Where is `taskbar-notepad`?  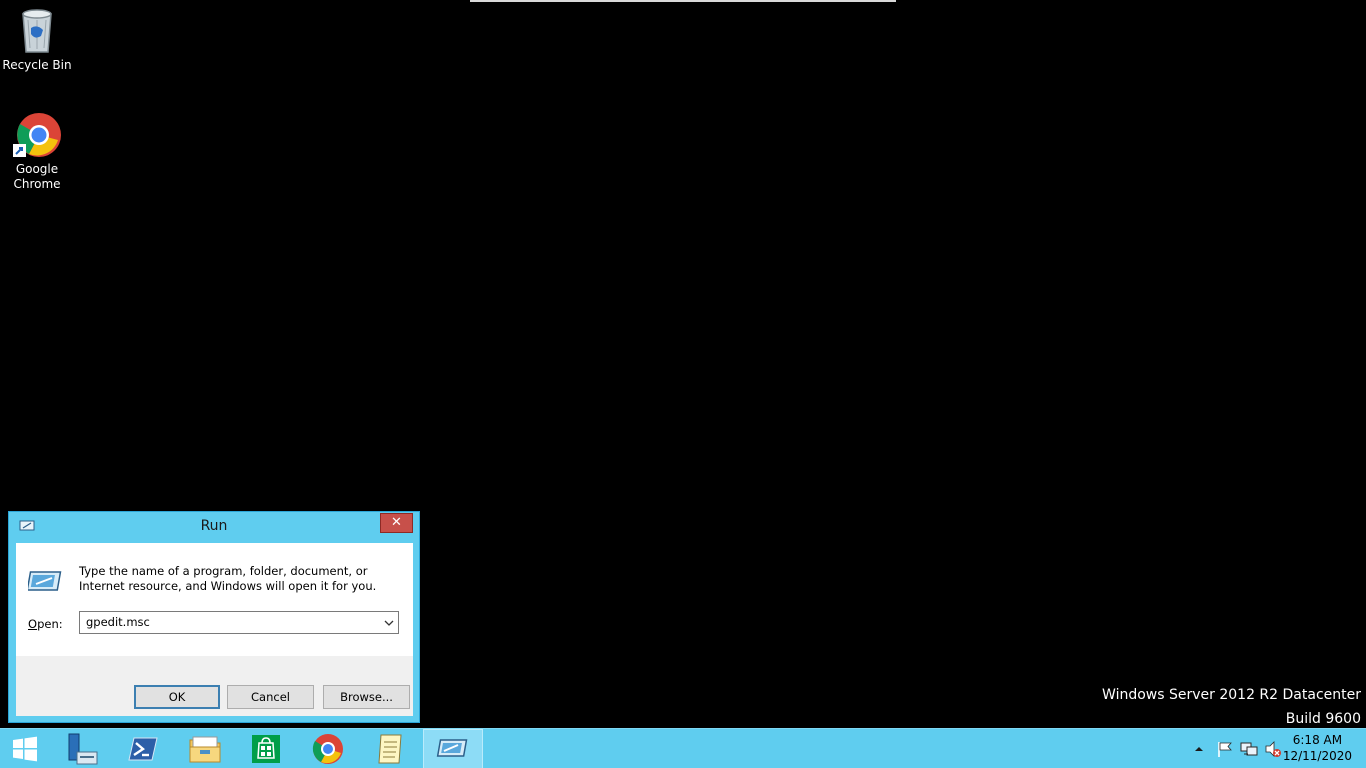 taskbar-notepad is located at coordinates (390, 748).